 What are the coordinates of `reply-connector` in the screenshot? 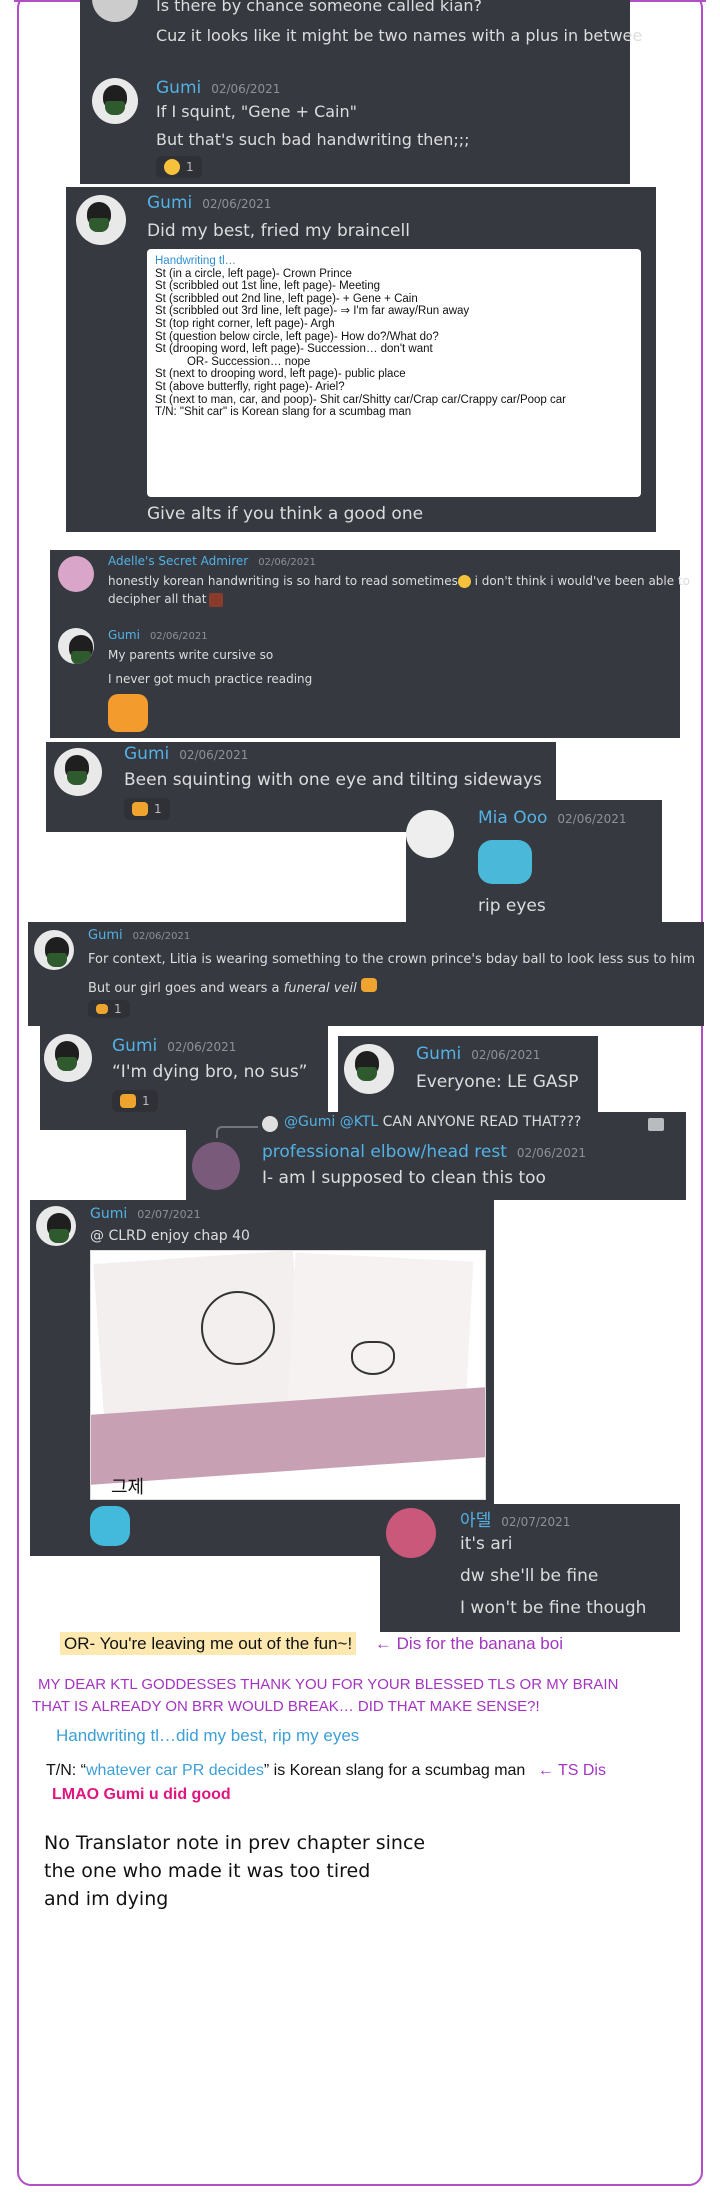 It's located at (237, 1132).